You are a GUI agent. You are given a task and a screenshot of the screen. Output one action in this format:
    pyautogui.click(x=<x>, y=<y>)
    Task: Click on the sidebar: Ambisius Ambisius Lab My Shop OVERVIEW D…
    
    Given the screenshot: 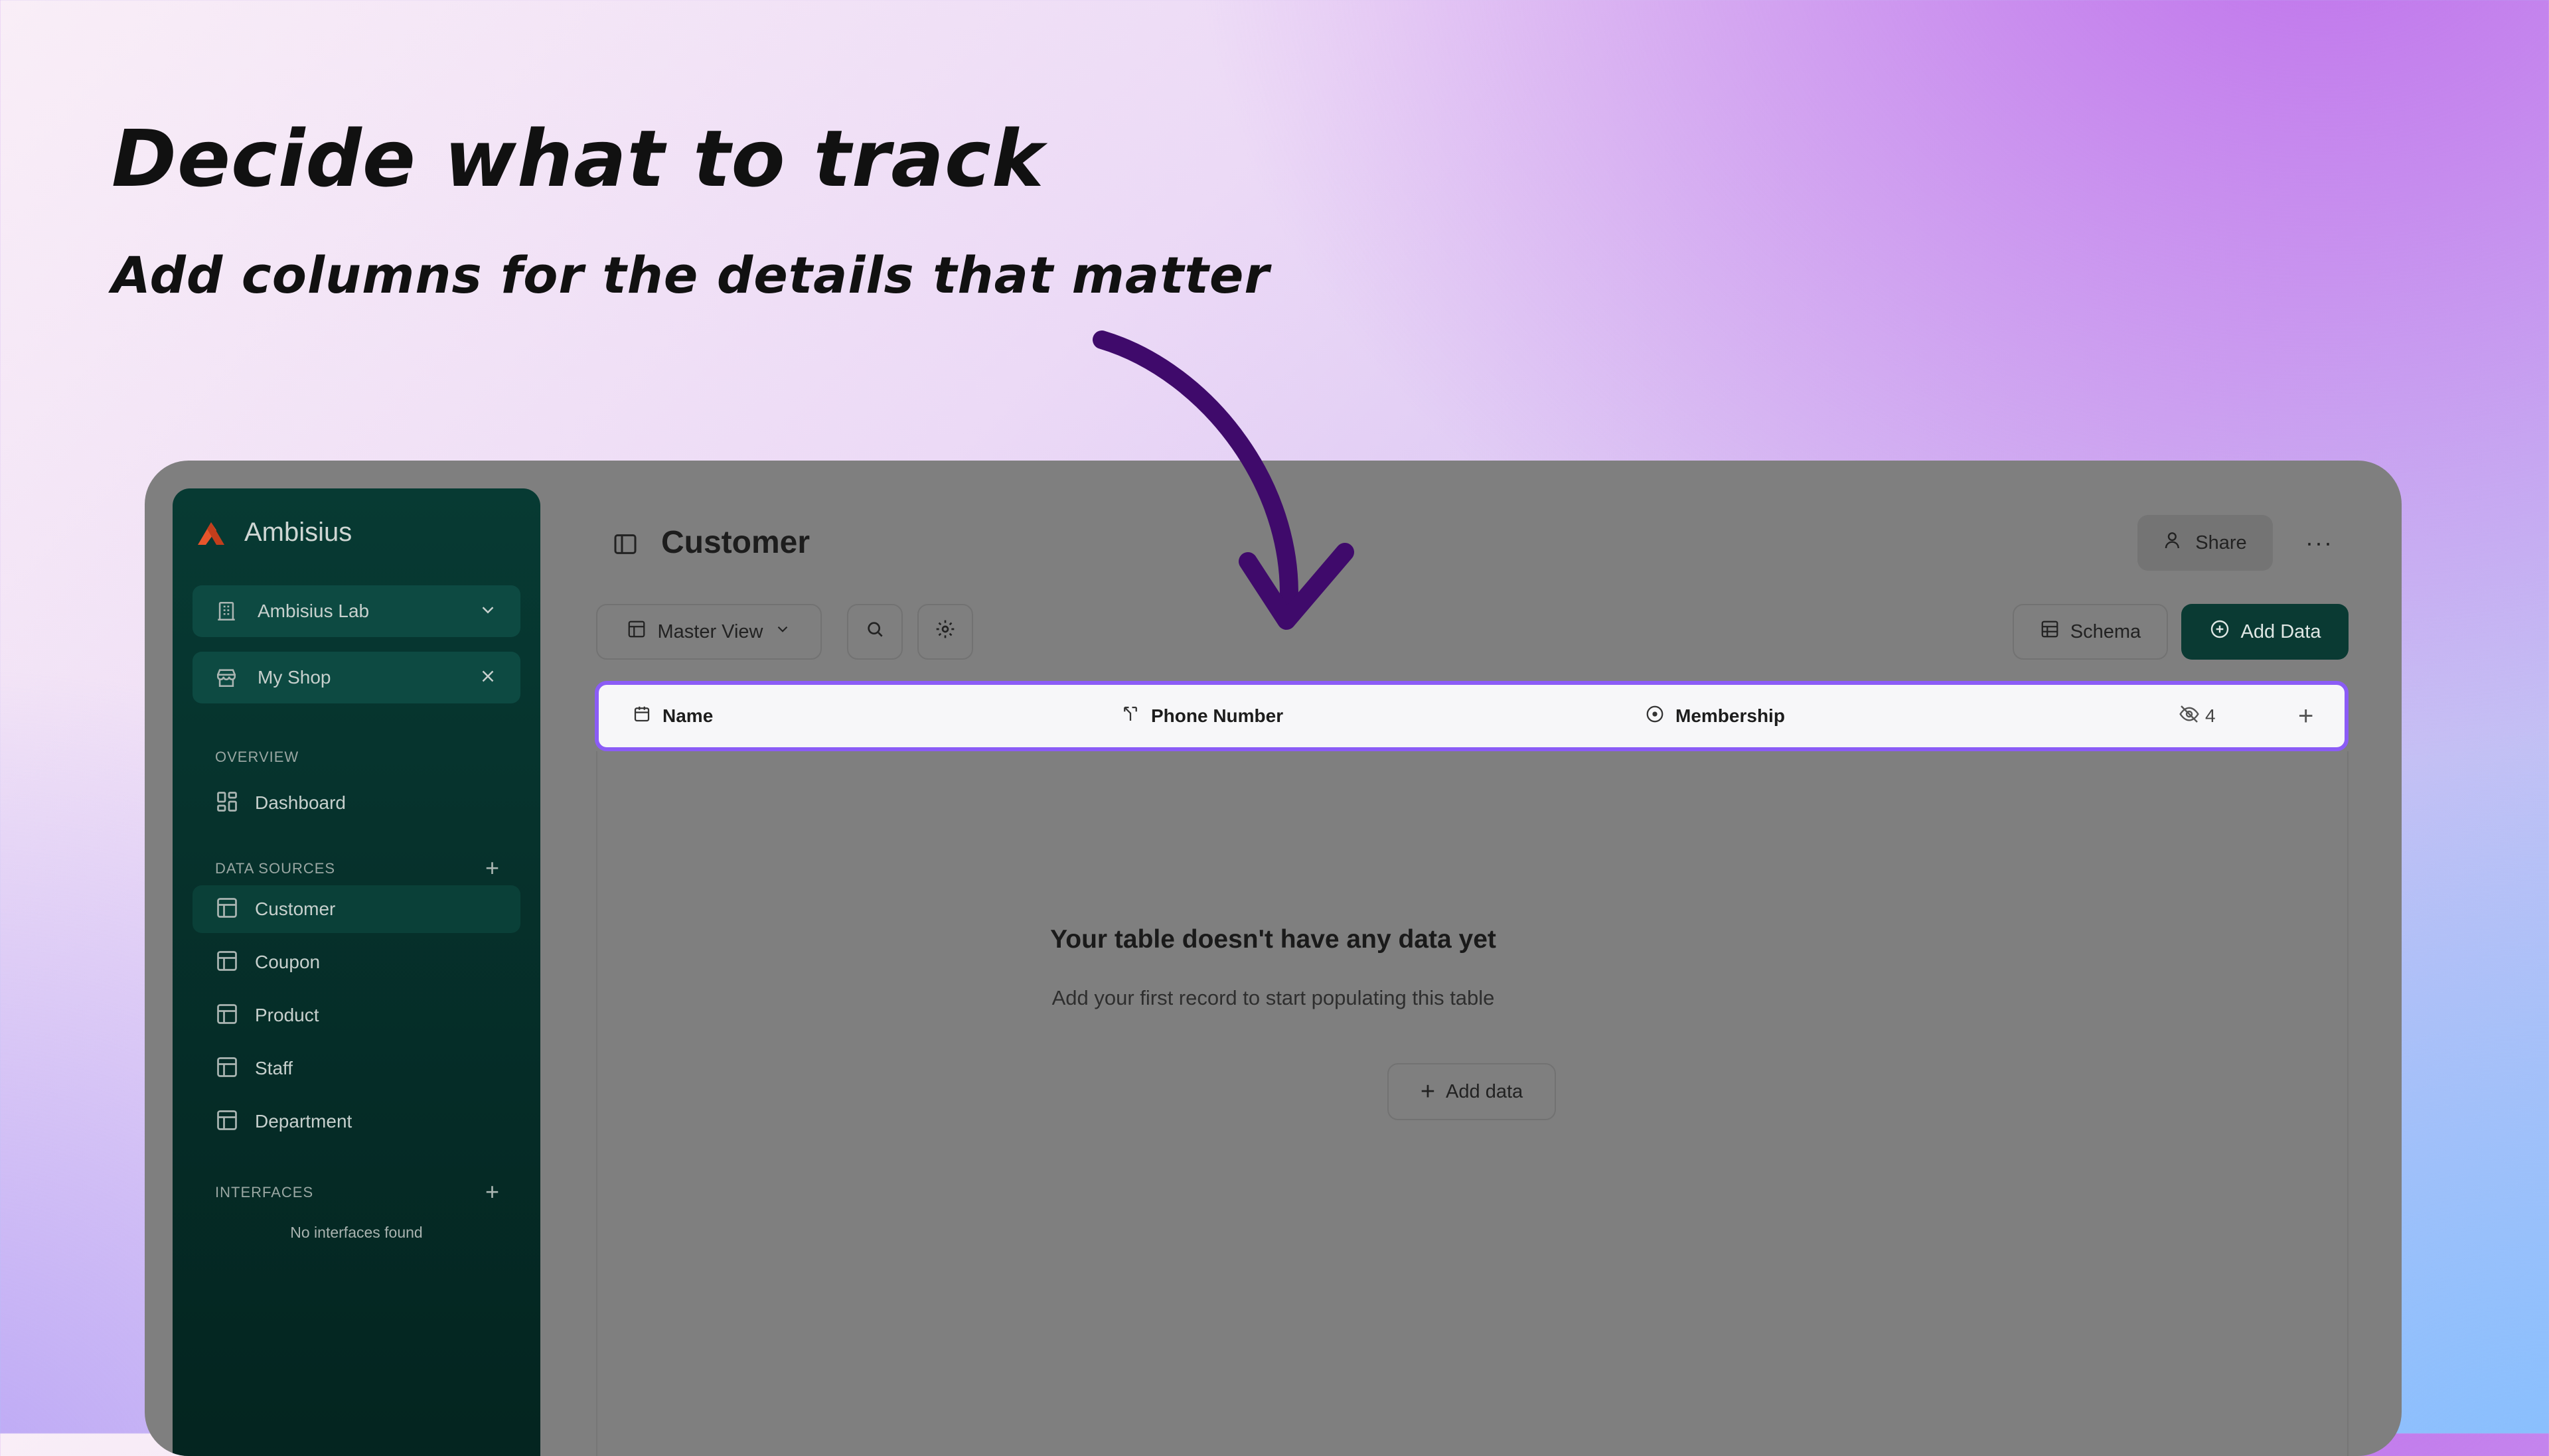 What is the action you would take?
    pyautogui.click(x=356, y=972)
    